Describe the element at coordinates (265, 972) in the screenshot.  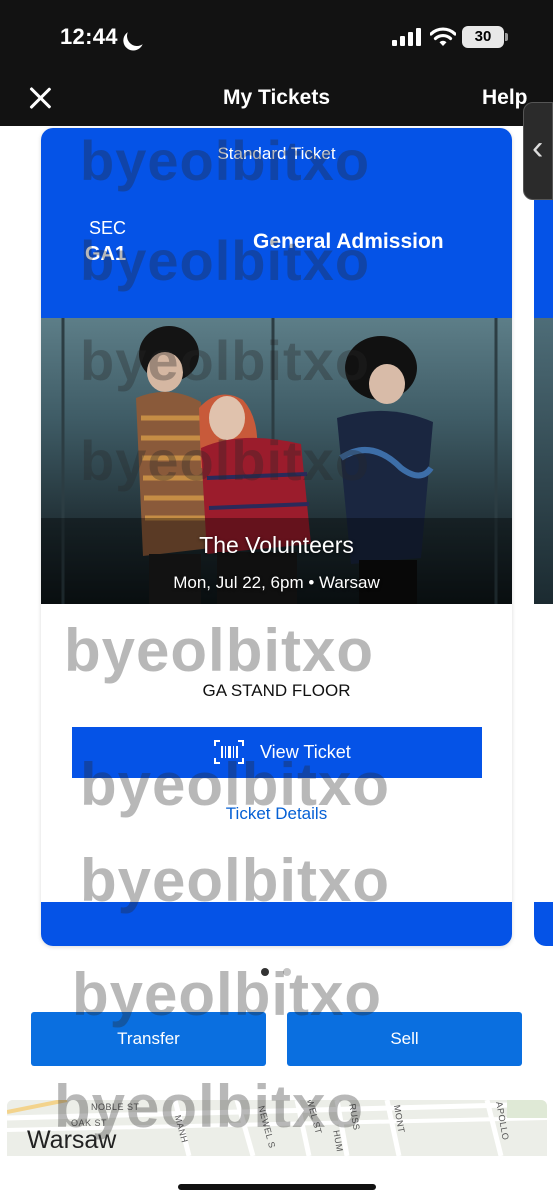
I see `page-indicator-dot-active` at that location.